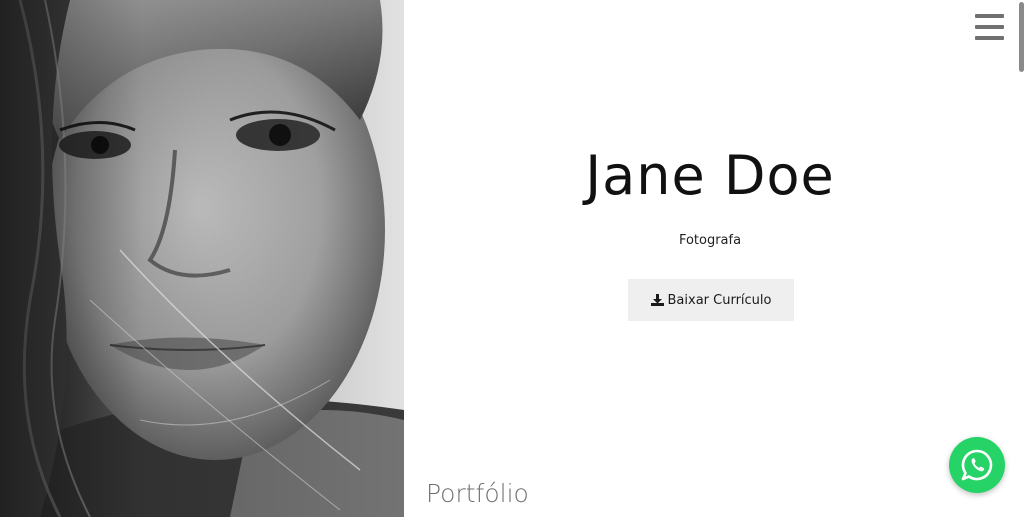  What do you see at coordinates (477, 493) in the screenshot?
I see `portfolio-heading: Portfólio` at bounding box center [477, 493].